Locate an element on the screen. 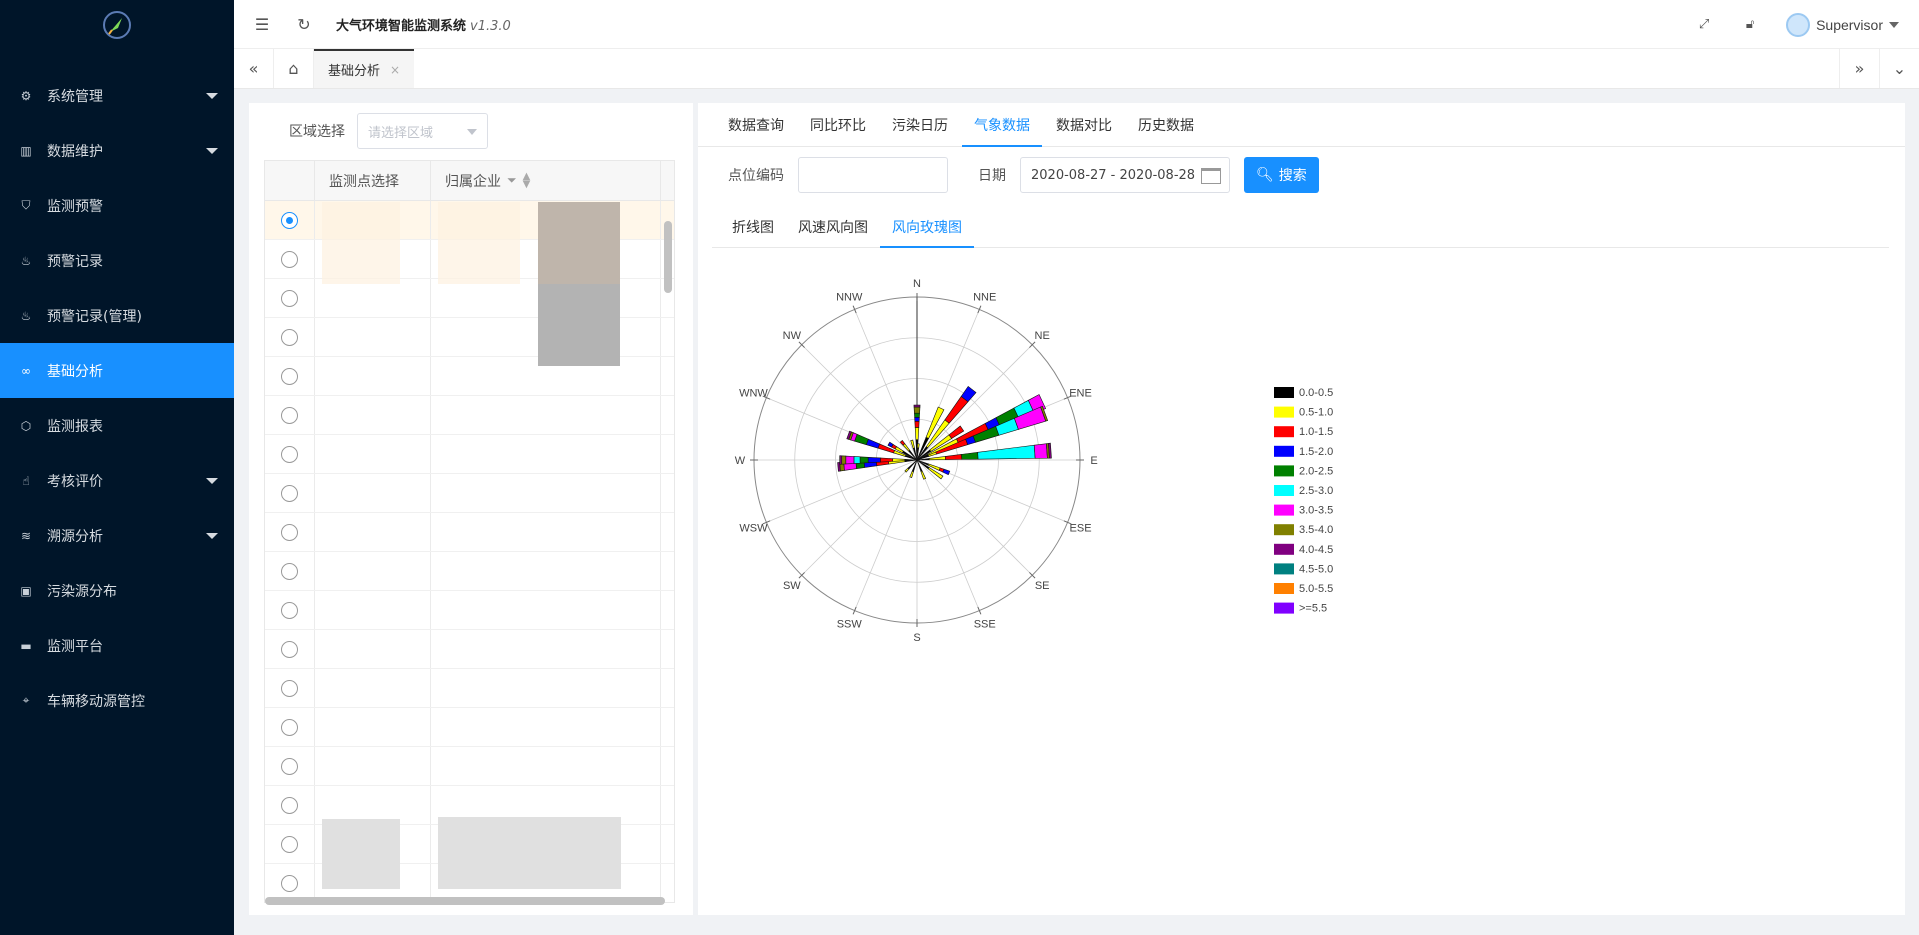 This screenshot has height=935, width=1919. sidebar-item: ♨ 预警记录(管理) is located at coordinates (117, 315).